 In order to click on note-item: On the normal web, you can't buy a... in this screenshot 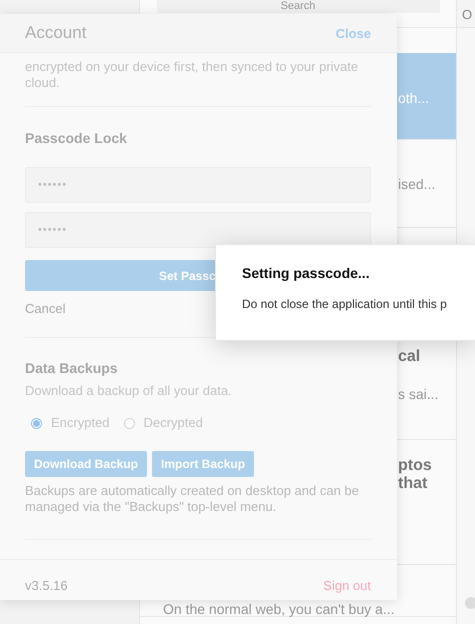, I will do `click(298, 609)`.